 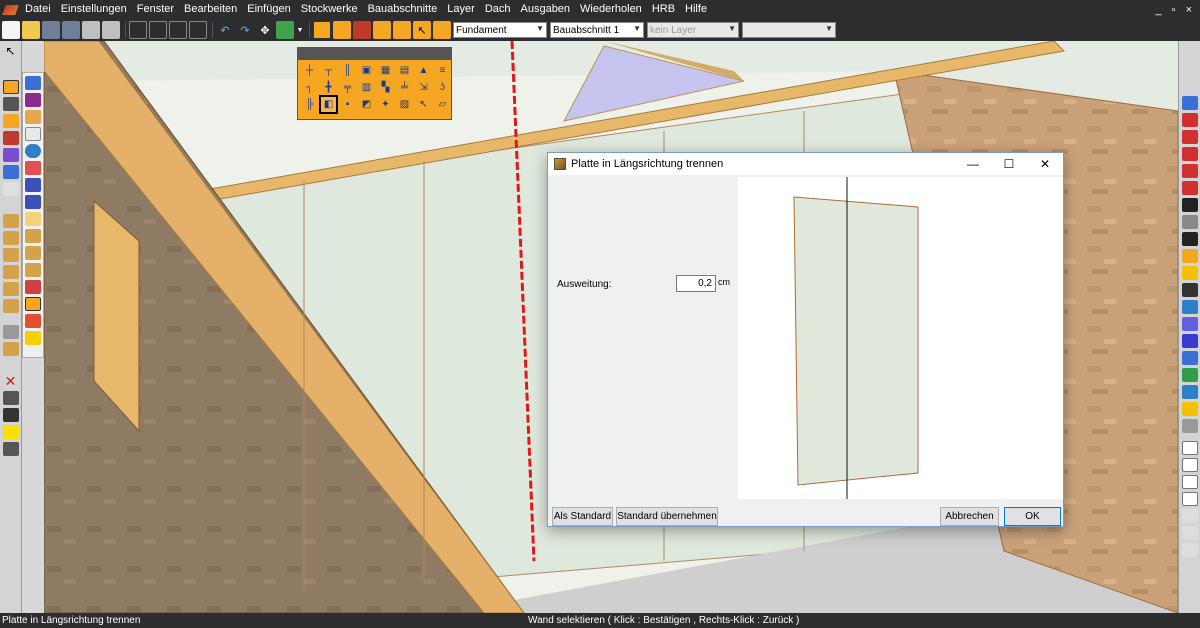 I want to click on brick-icon, so click(x=33, y=117).